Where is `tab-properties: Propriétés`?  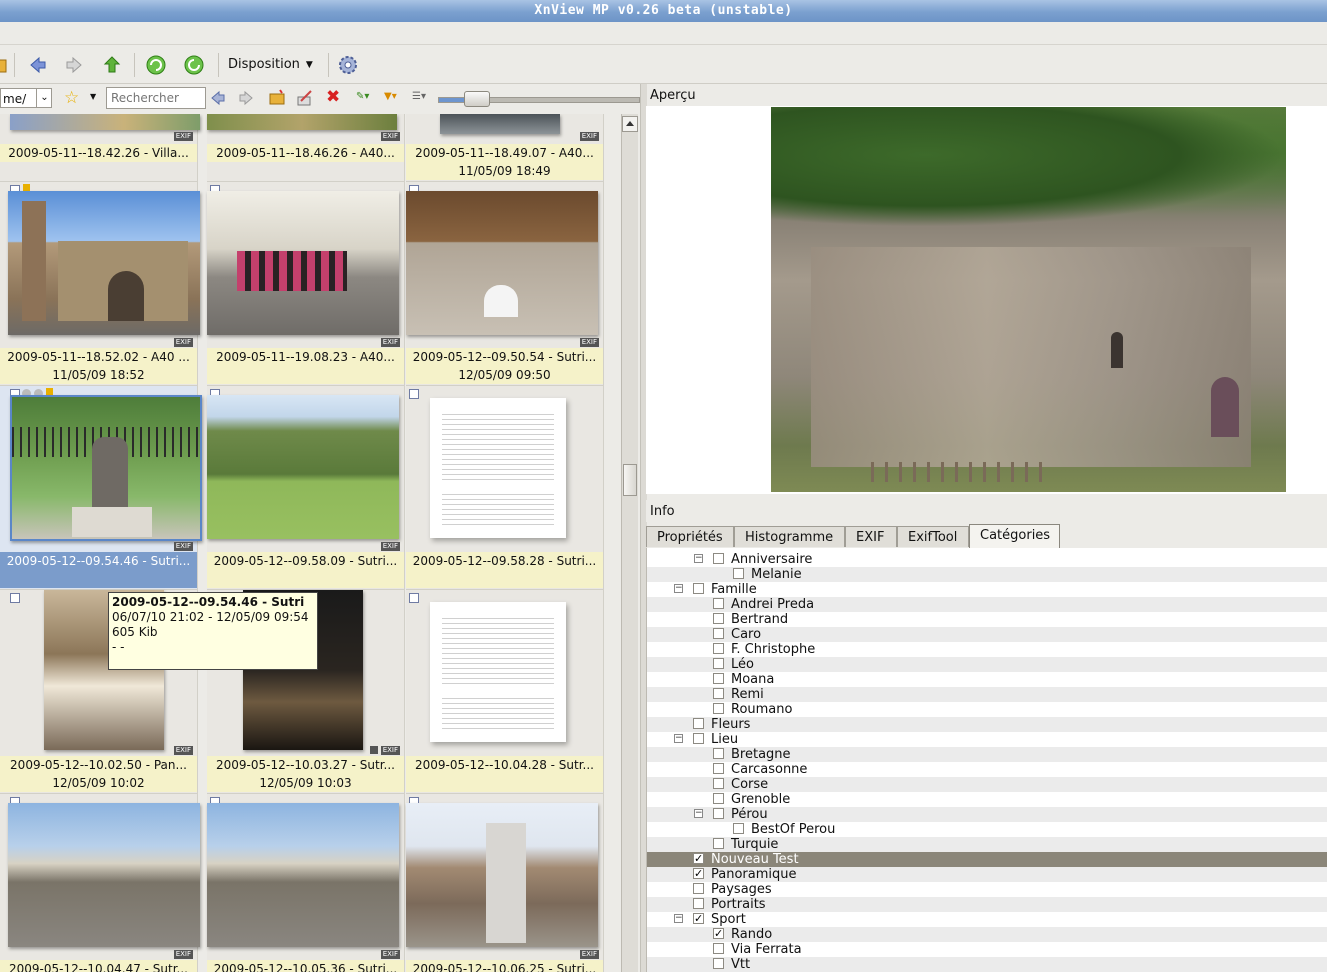
tab-properties: Propriétés is located at coordinates (690, 536).